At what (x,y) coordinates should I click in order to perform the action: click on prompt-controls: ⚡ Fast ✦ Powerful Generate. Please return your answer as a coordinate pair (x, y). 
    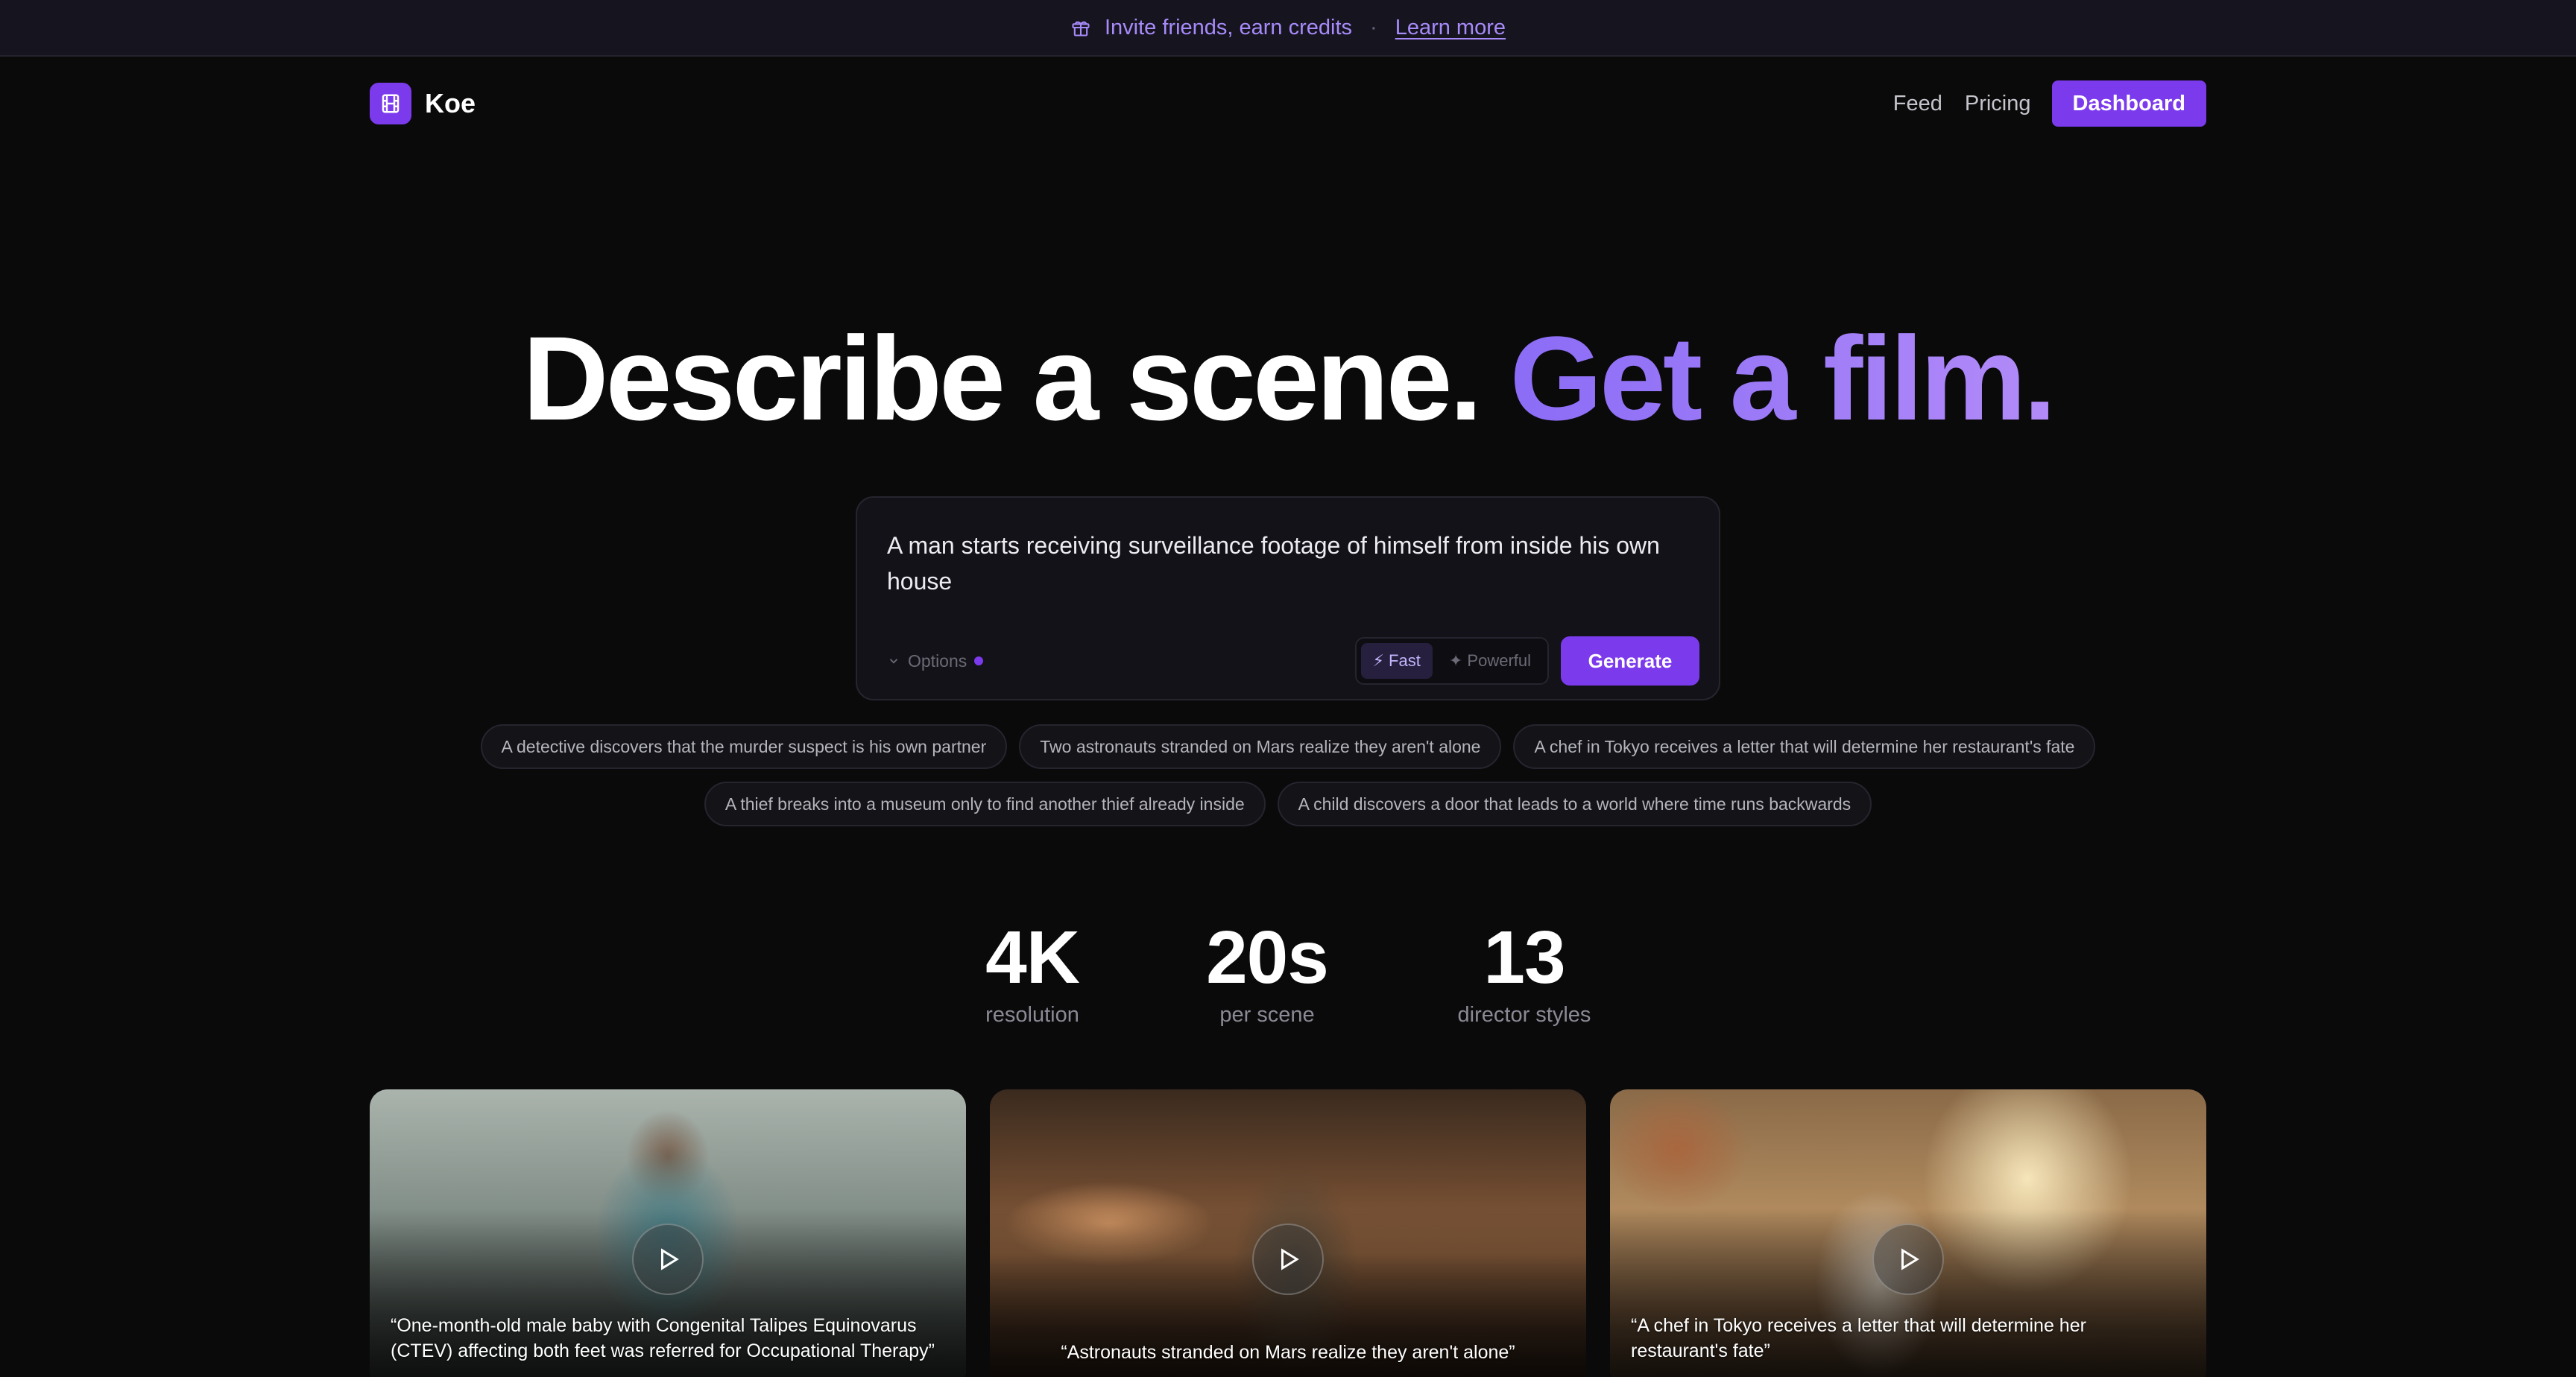
    Looking at the image, I should click on (1526, 661).